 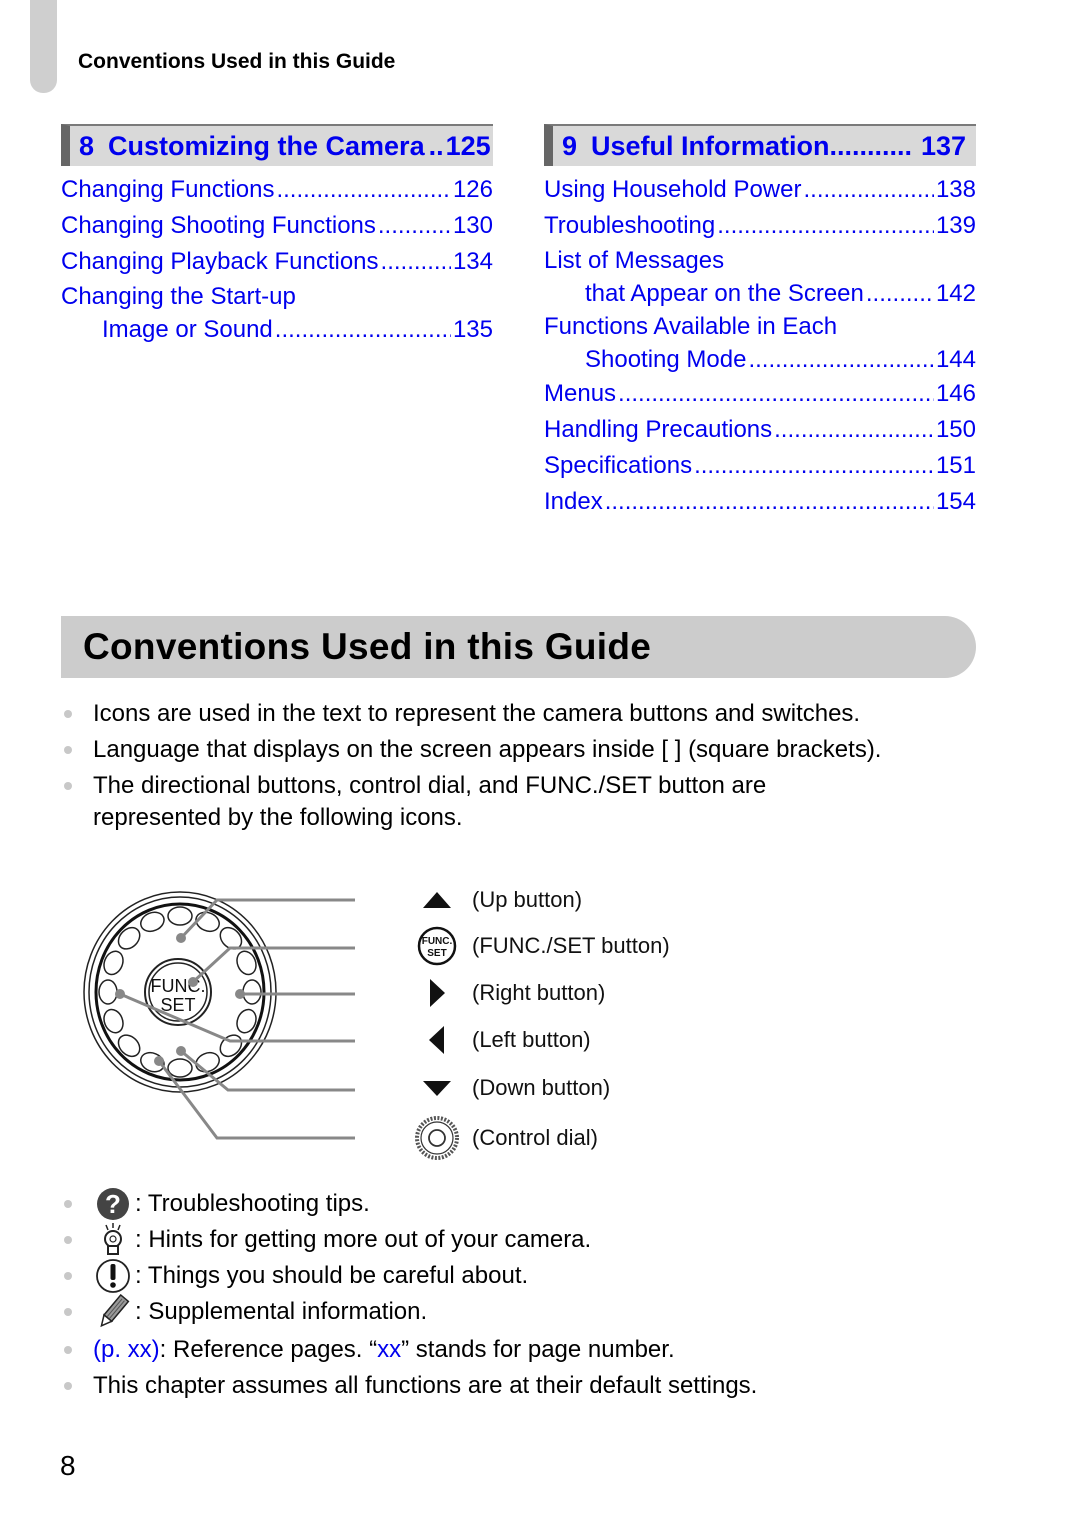 What do you see at coordinates (437, 1088) in the screenshot?
I see `down-triangle-icon` at bounding box center [437, 1088].